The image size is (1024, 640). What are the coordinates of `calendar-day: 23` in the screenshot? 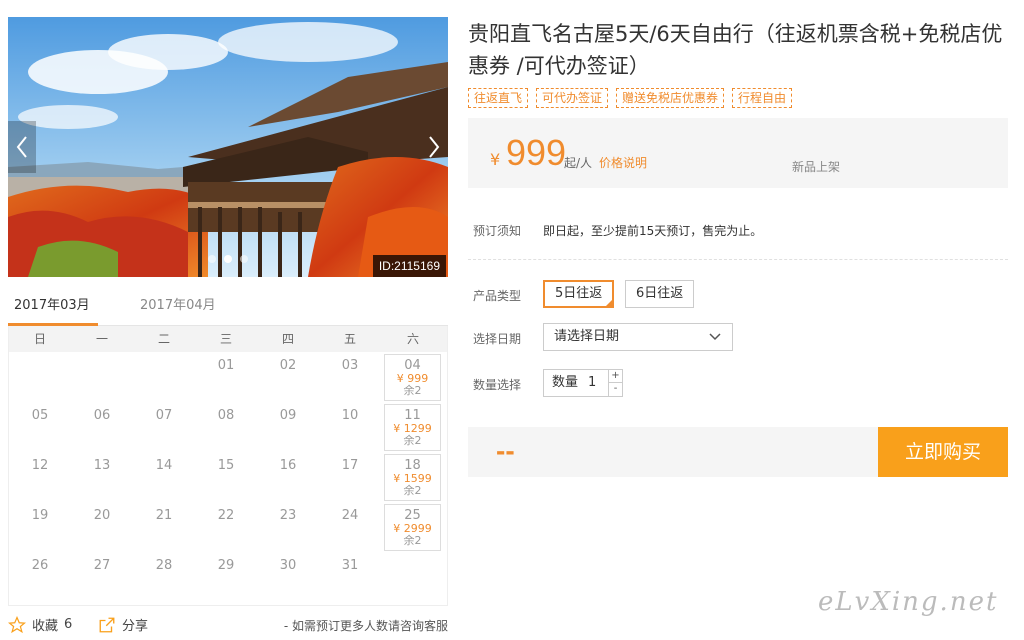 It's located at (288, 527).